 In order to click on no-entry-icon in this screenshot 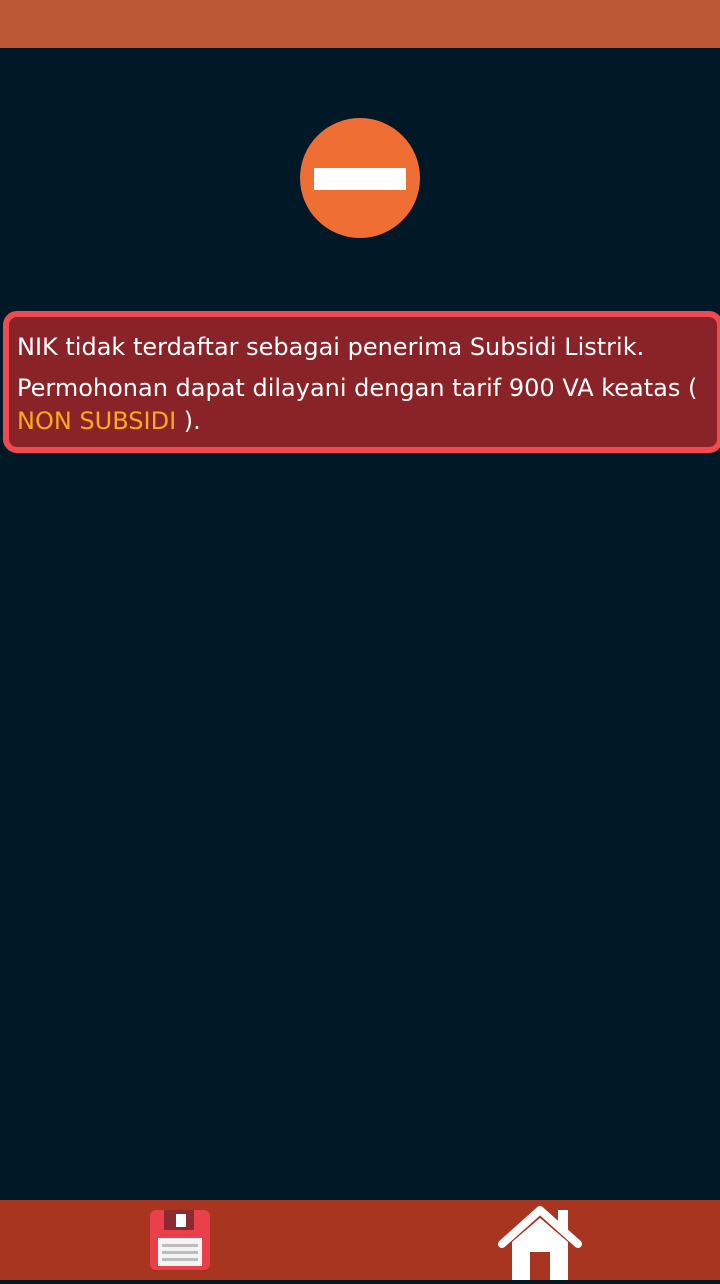, I will do `click(360, 178)`.